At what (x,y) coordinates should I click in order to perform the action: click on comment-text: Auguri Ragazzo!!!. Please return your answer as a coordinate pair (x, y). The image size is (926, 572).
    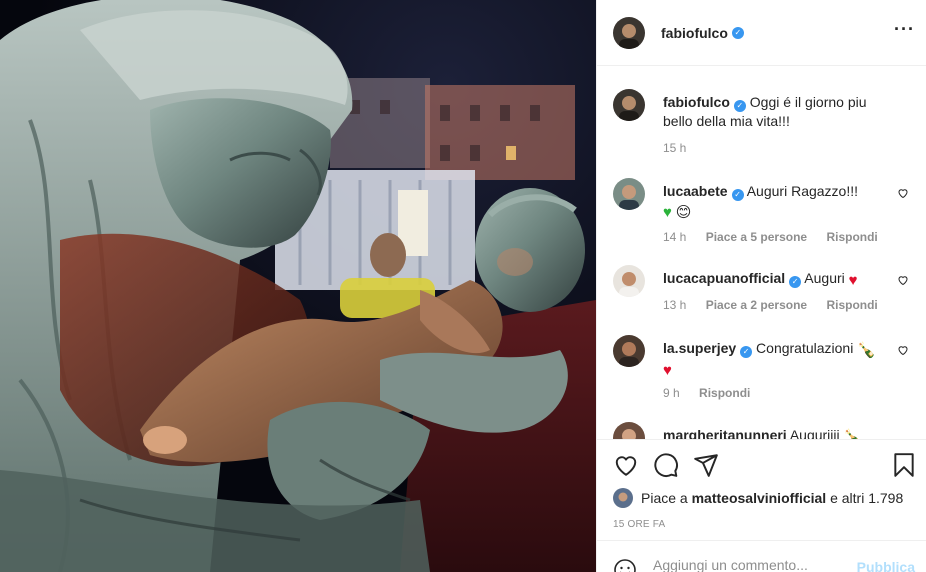
    Looking at the image, I should click on (802, 191).